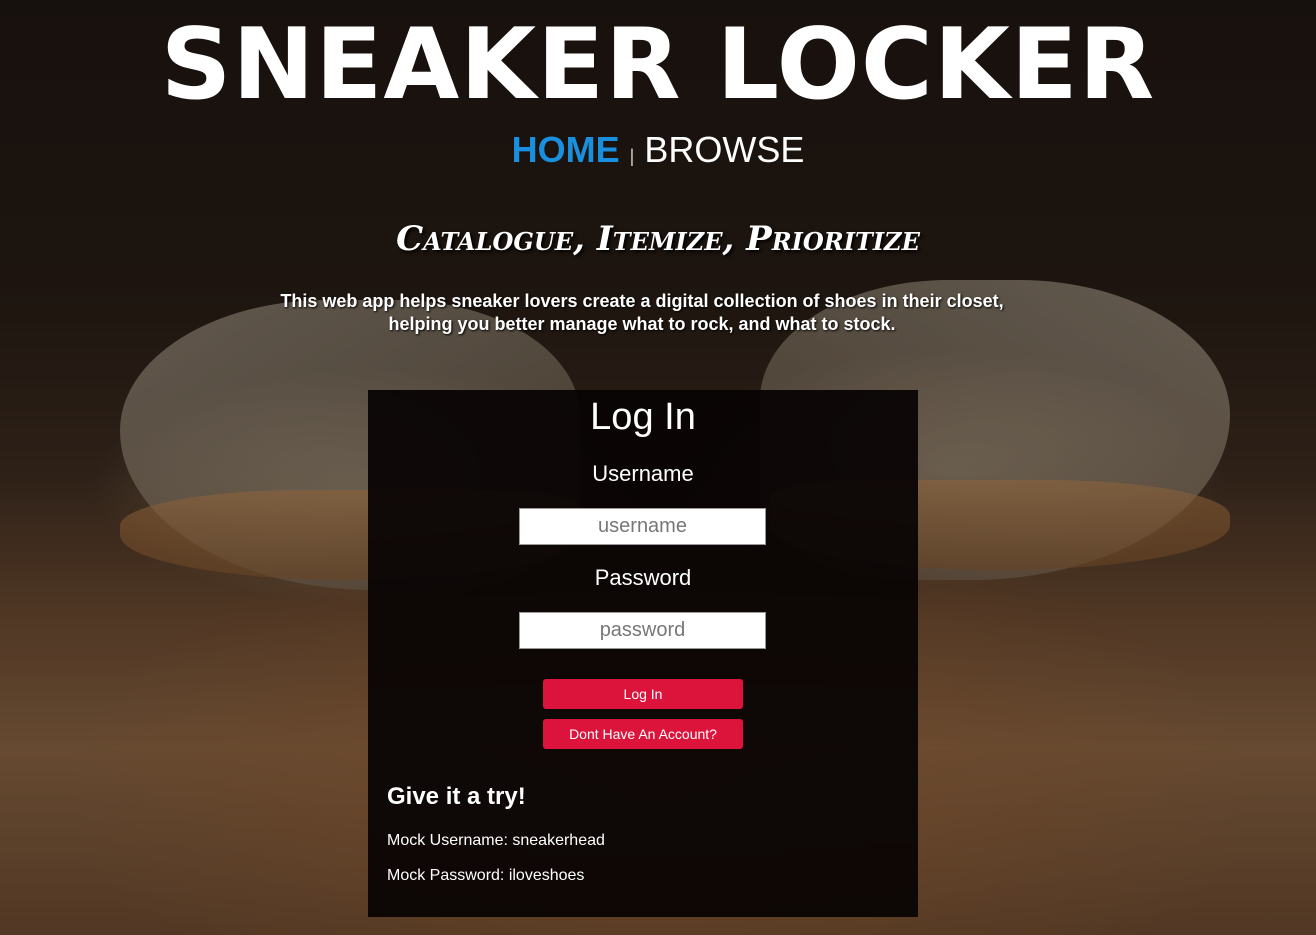 Image resolution: width=1316 pixels, height=935 pixels. I want to click on main-nav: HOME | BROWSE, so click(658, 153).